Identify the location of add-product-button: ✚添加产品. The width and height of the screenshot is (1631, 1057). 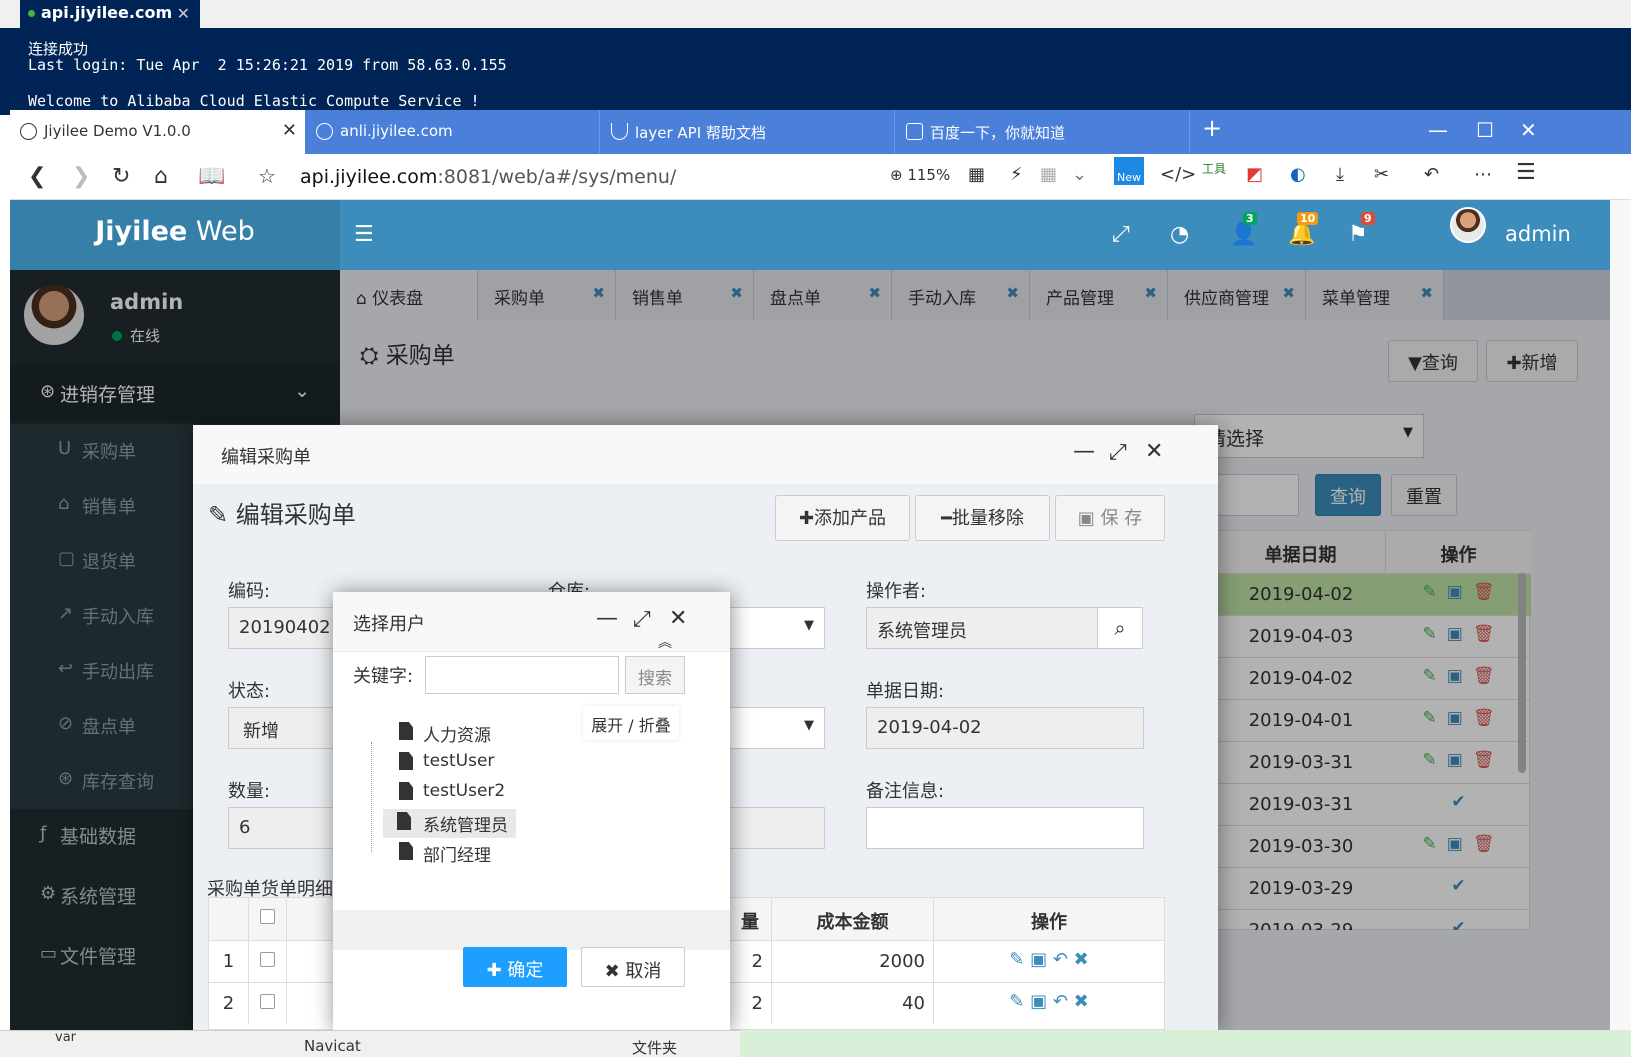
(842, 518).